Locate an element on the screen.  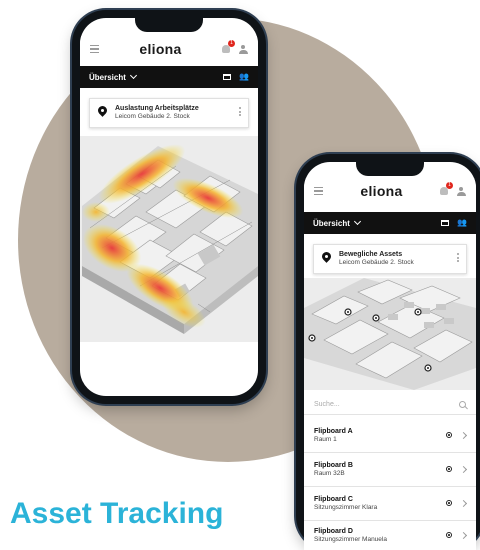
asset-list-item: Flipboard D Sitzungszimmer Manuela is located at coordinates (390, 535).